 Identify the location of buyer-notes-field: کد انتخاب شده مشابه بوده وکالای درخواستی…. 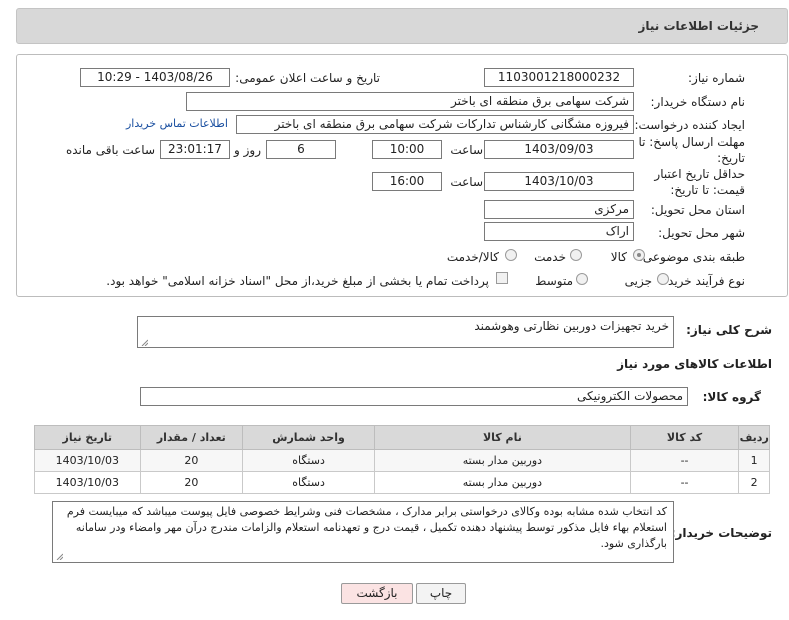
(363, 532).